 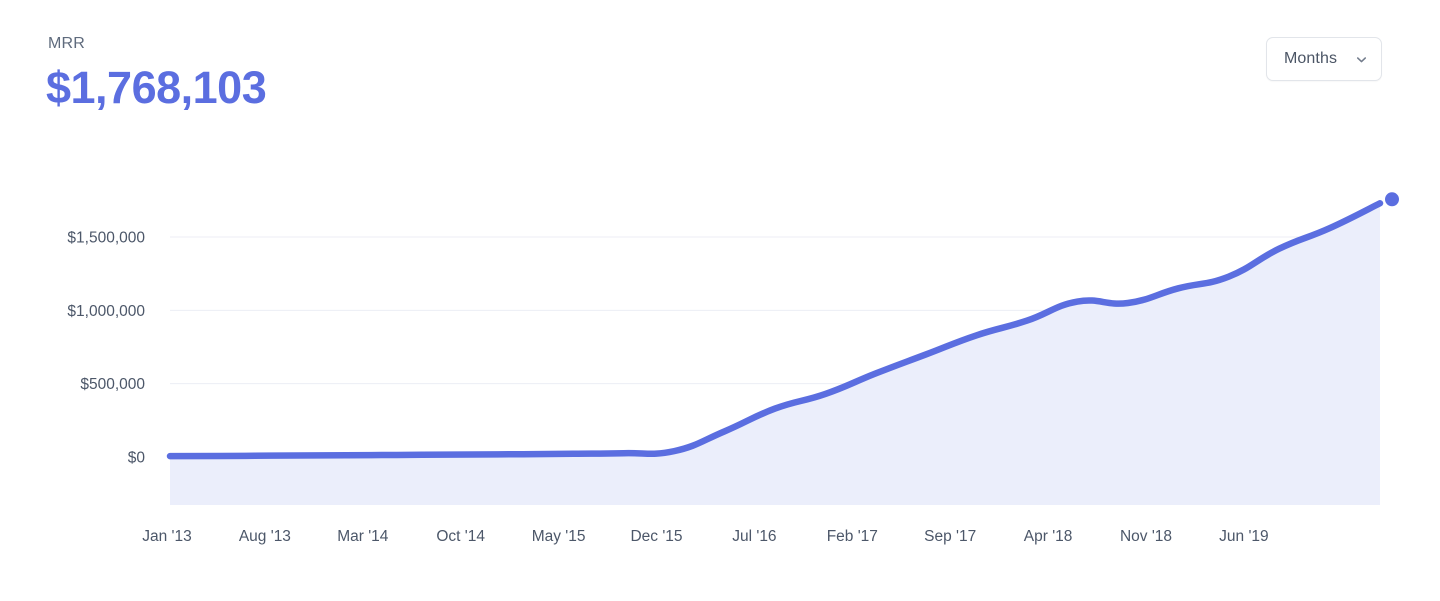 I want to click on x-axis-tick-label: Jan '13, so click(x=167, y=536).